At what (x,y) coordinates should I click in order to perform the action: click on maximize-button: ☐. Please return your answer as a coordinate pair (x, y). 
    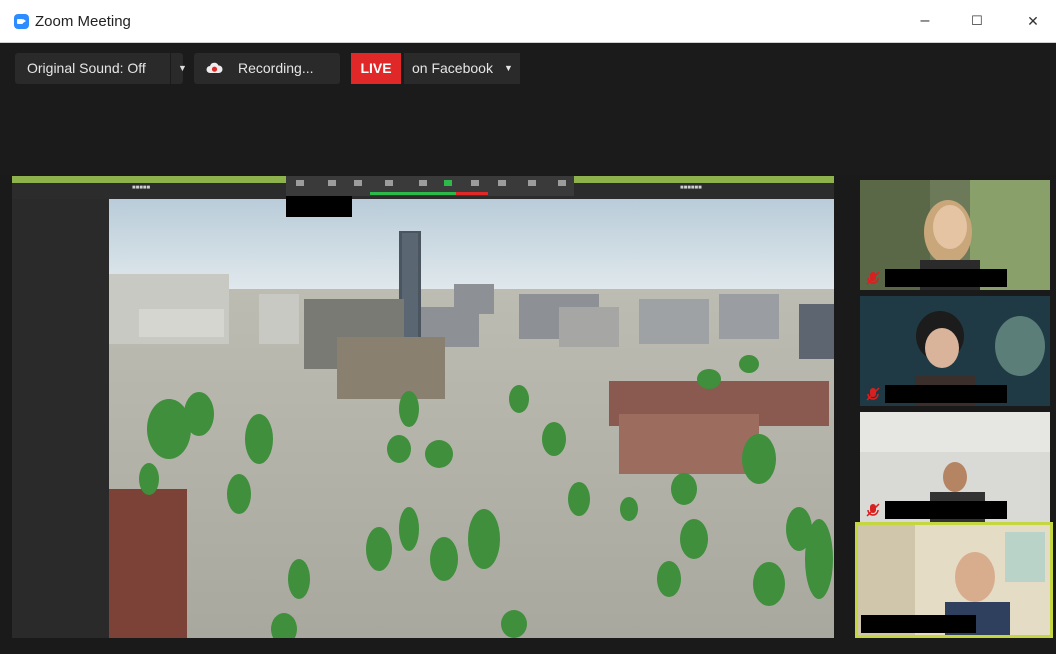
    Looking at the image, I should click on (977, 21).